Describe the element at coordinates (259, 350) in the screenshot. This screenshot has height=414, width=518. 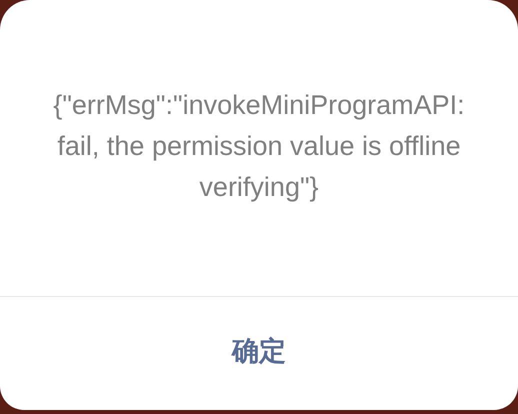
I see `confirm-button: 确定` at that location.